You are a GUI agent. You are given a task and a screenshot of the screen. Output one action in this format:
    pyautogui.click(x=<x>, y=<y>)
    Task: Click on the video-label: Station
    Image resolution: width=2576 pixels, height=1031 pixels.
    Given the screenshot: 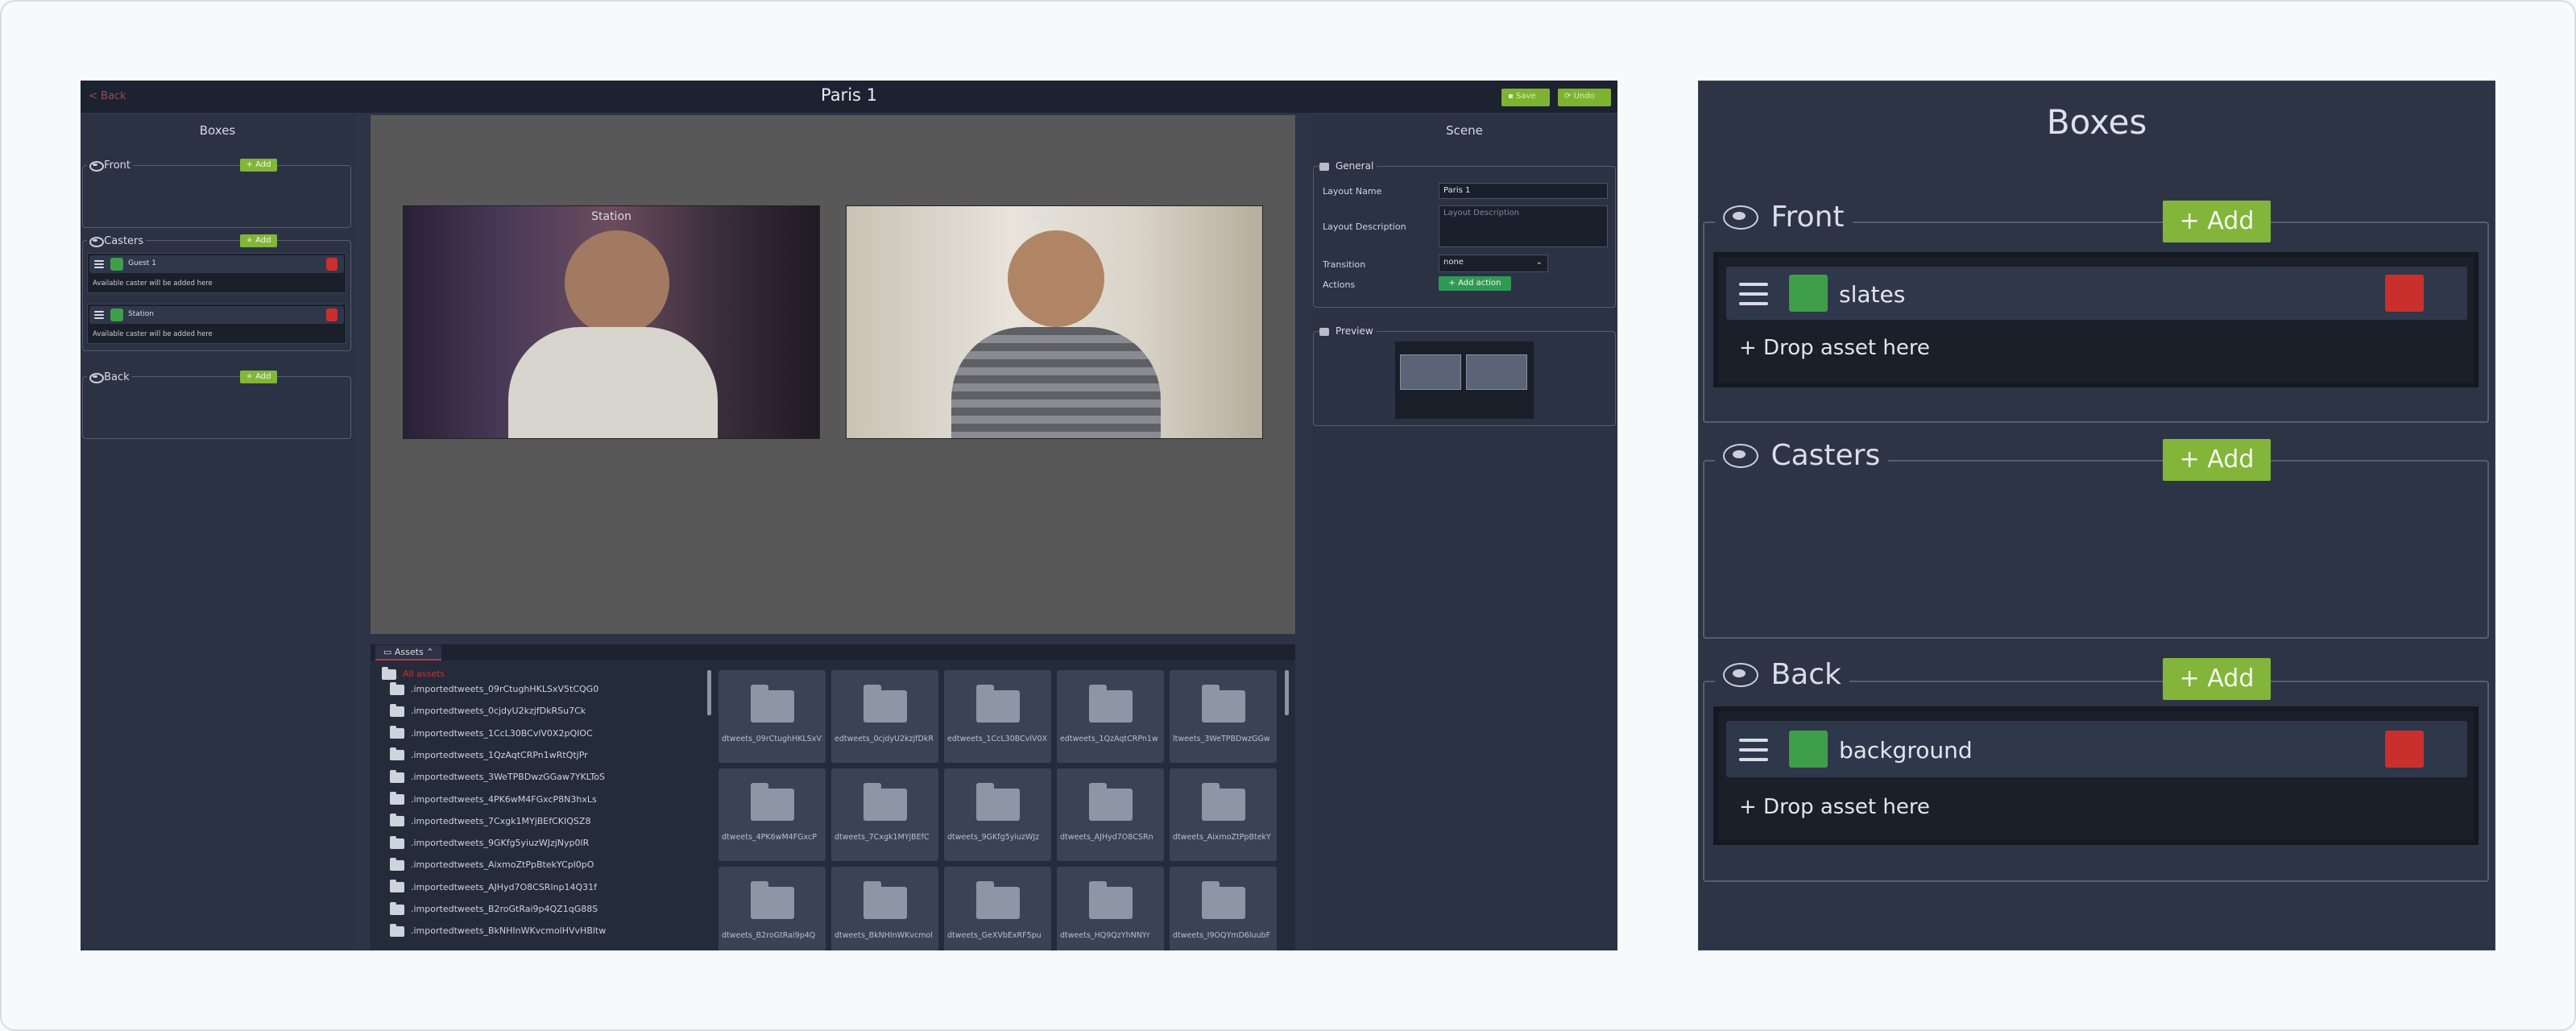 What is the action you would take?
    pyautogui.click(x=611, y=216)
    